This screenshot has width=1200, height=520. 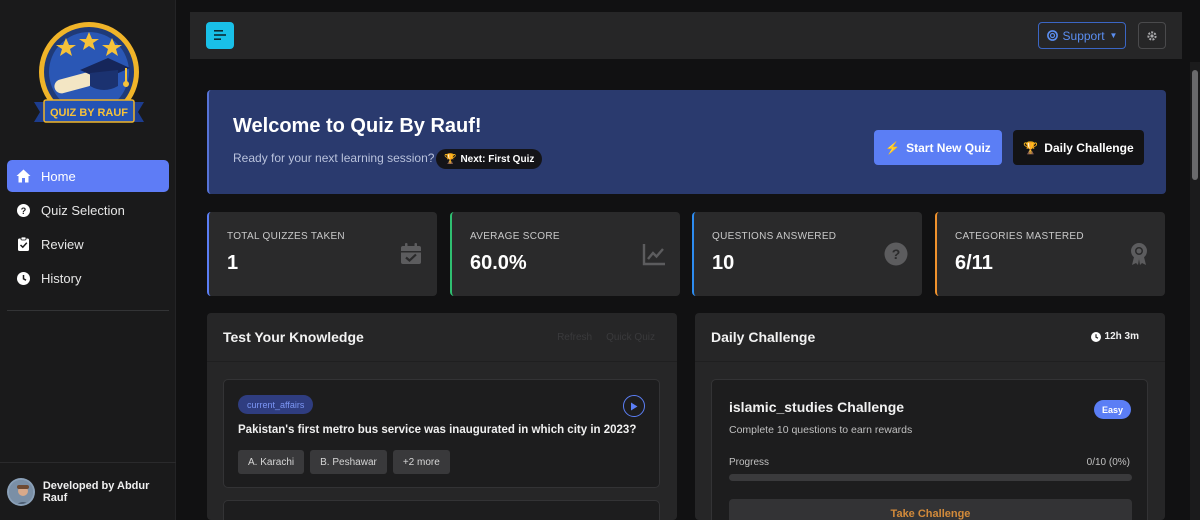 What do you see at coordinates (348, 462) in the screenshot?
I see `option-chip: B. Peshawar` at bounding box center [348, 462].